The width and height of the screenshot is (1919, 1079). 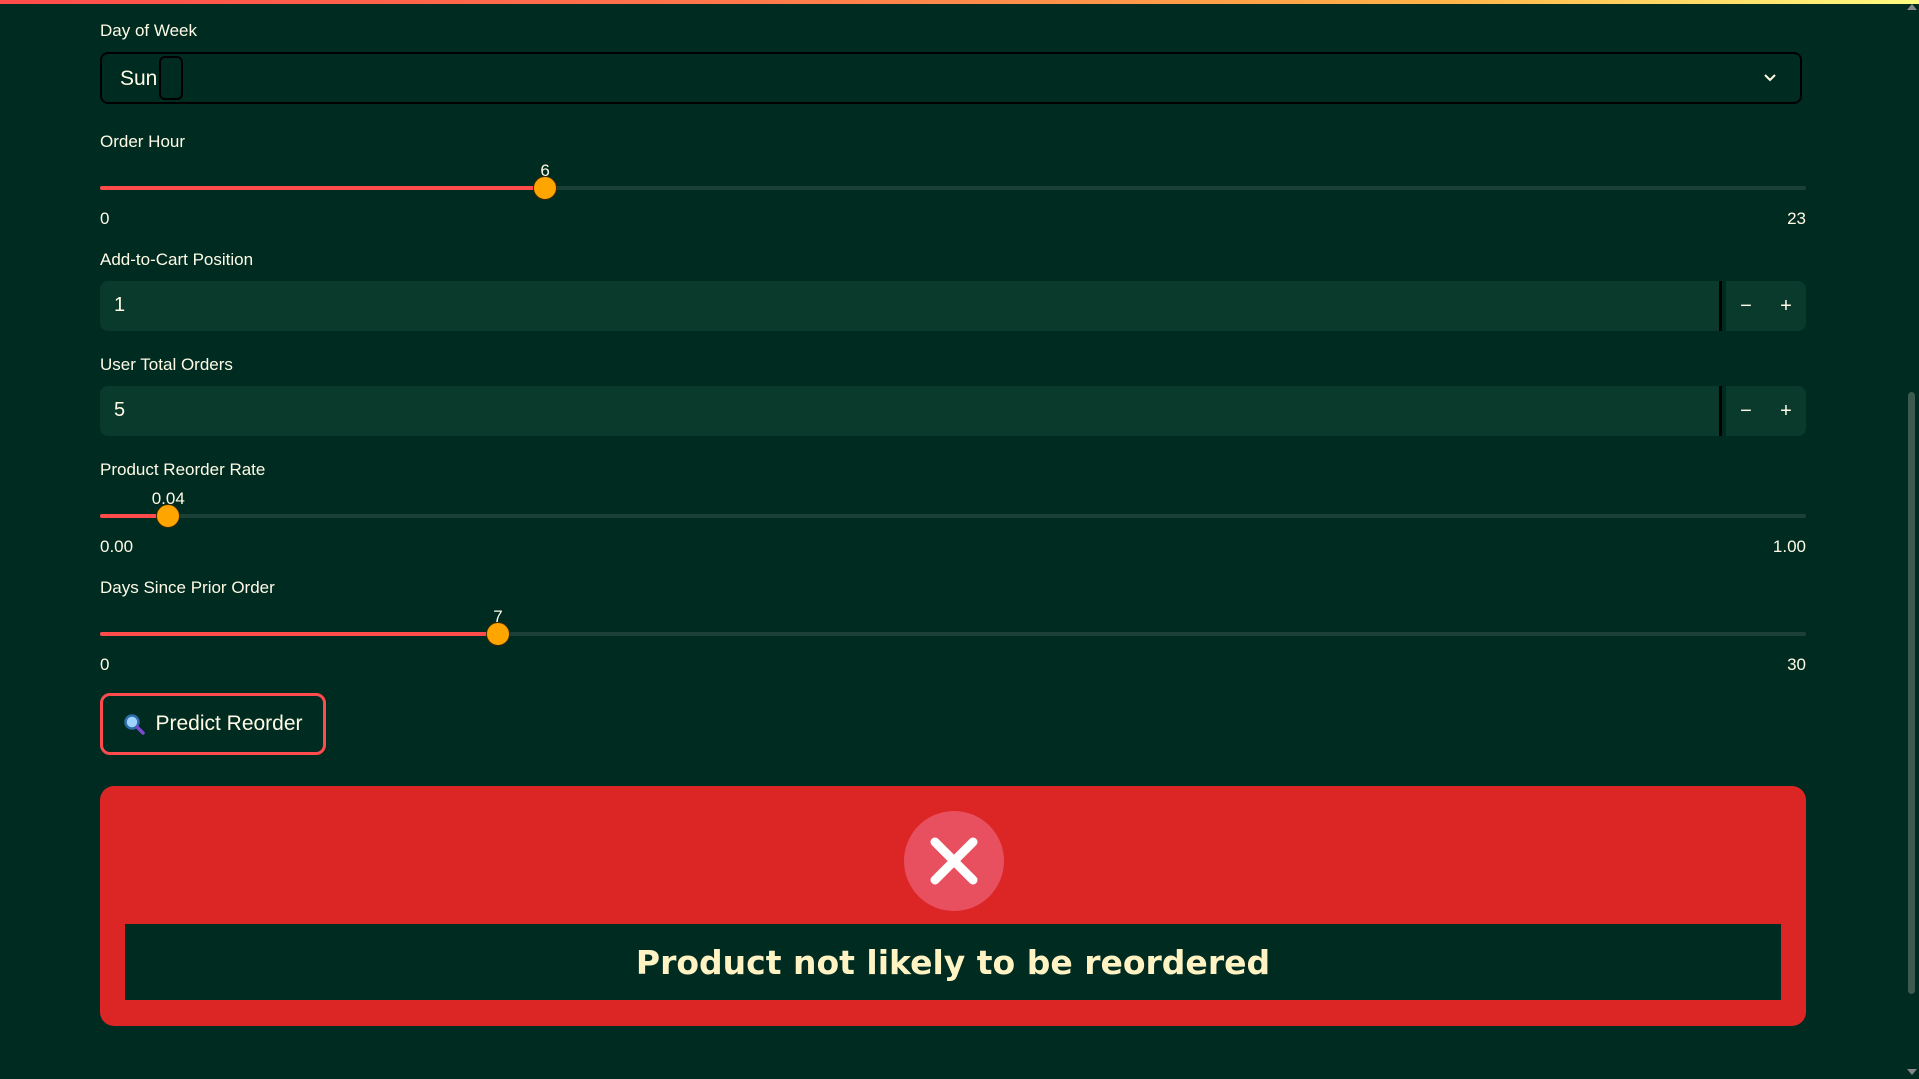 What do you see at coordinates (149, 30) in the screenshot?
I see `day-of-week-label: Day of Week` at bounding box center [149, 30].